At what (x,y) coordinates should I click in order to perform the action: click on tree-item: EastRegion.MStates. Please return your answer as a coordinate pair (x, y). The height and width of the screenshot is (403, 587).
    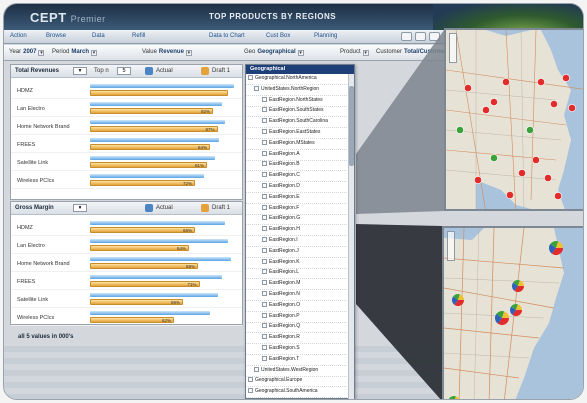
    Looking at the image, I should click on (297, 144).